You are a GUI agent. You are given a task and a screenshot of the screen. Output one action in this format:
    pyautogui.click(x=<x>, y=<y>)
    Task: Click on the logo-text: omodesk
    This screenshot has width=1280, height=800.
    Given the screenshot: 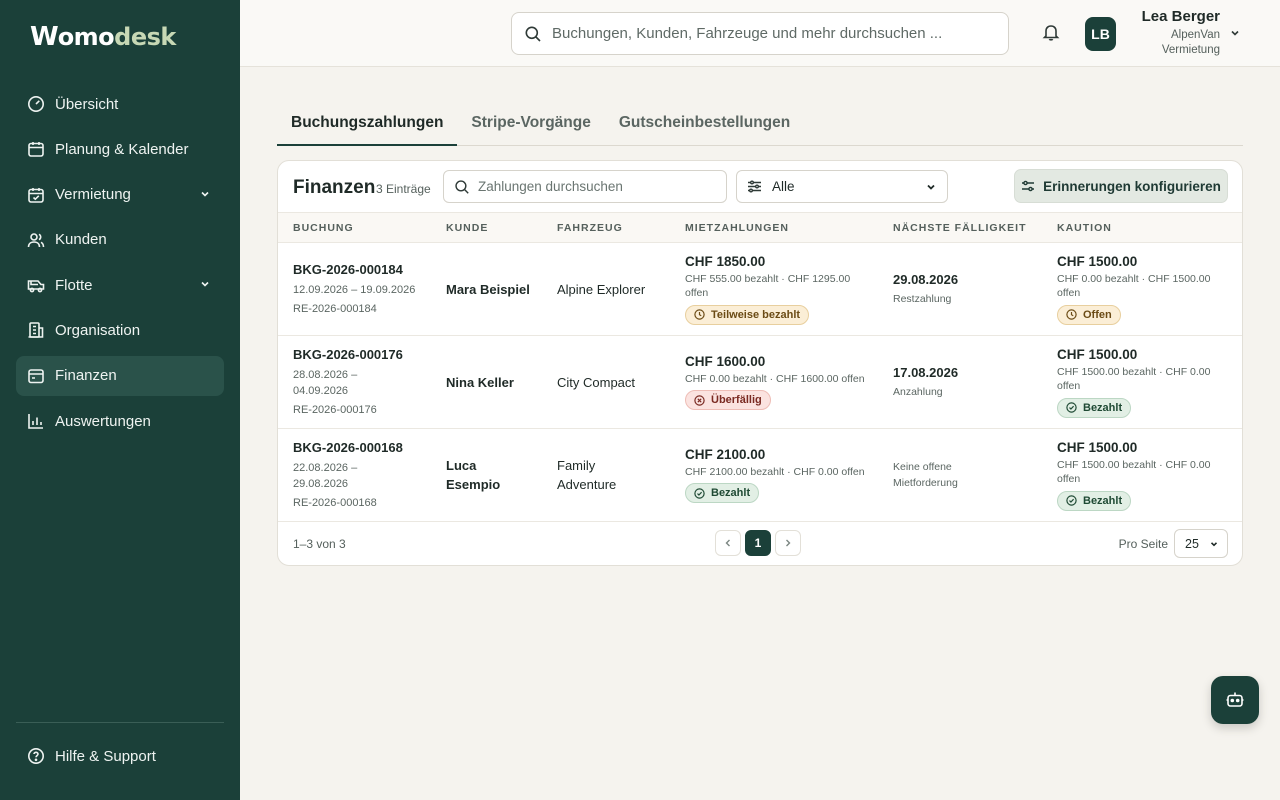 What is the action you would take?
    pyautogui.click(x=117, y=37)
    